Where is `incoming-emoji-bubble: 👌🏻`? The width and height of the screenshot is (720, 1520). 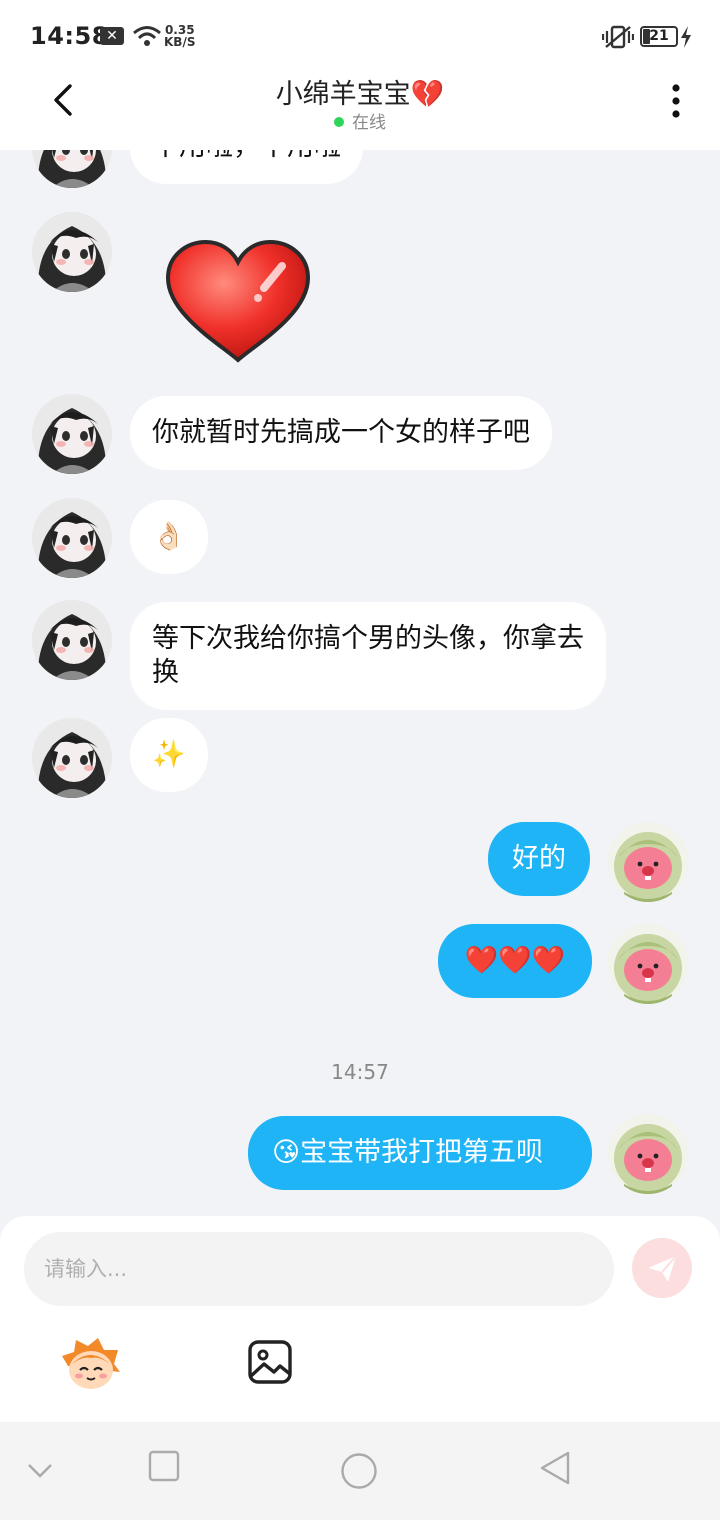 incoming-emoji-bubble: 👌🏻 is located at coordinates (169, 537).